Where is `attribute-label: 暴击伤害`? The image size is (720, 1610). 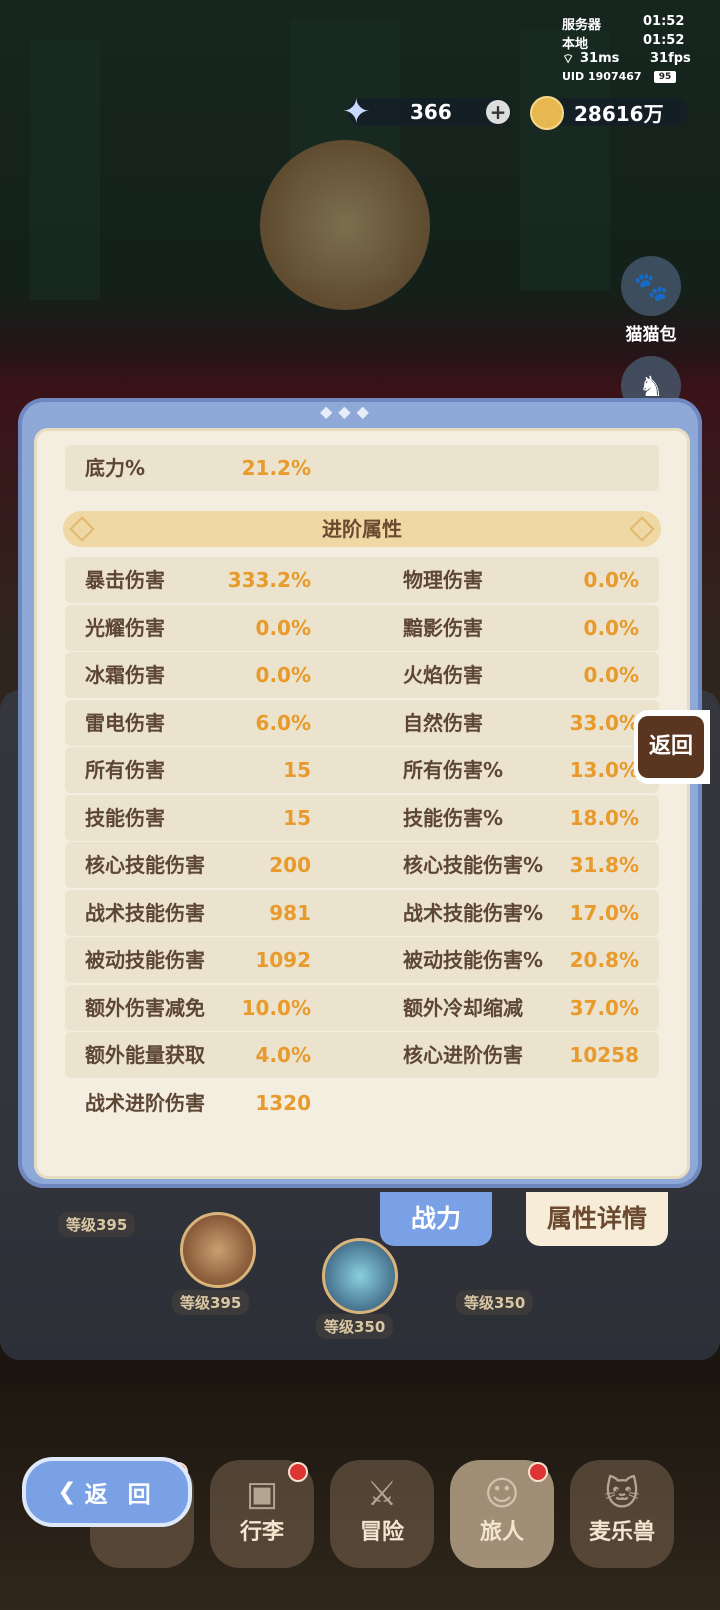 attribute-label: 暴击伤害 is located at coordinates (125, 580).